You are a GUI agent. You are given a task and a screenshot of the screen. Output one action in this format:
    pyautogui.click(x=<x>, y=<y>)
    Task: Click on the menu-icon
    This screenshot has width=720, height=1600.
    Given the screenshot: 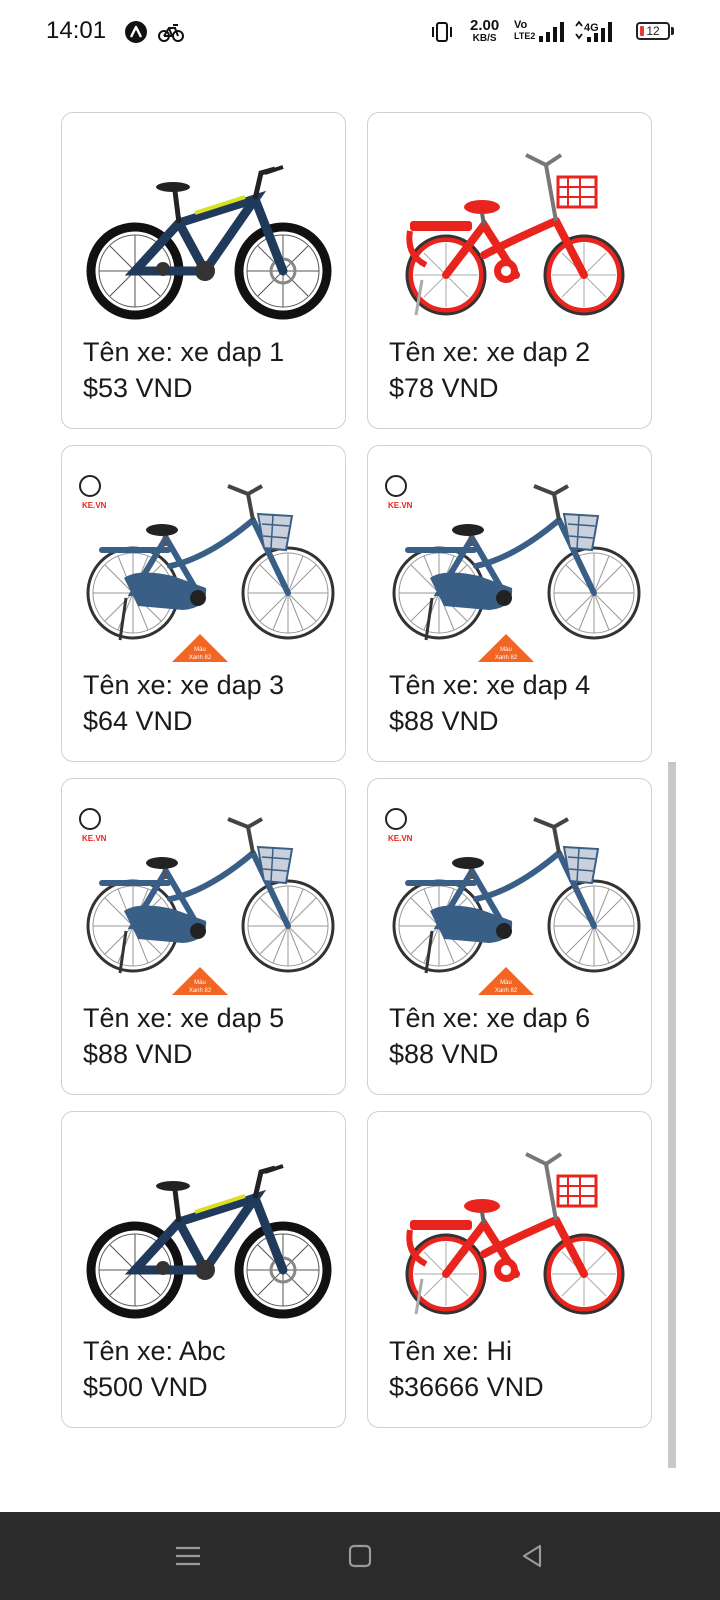 What is the action you would take?
    pyautogui.click(x=188, y=1556)
    